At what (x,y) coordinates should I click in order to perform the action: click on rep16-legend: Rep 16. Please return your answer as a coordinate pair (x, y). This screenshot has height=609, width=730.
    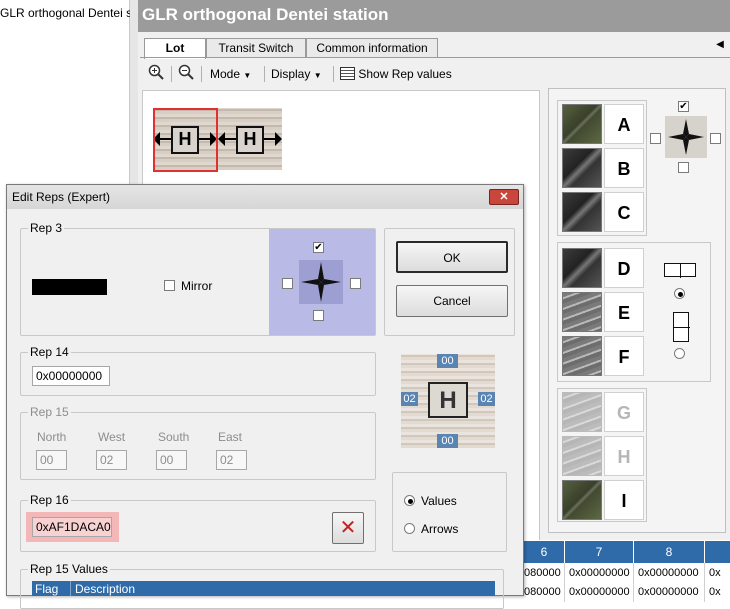
    Looking at the image, I should click on (49, 500).